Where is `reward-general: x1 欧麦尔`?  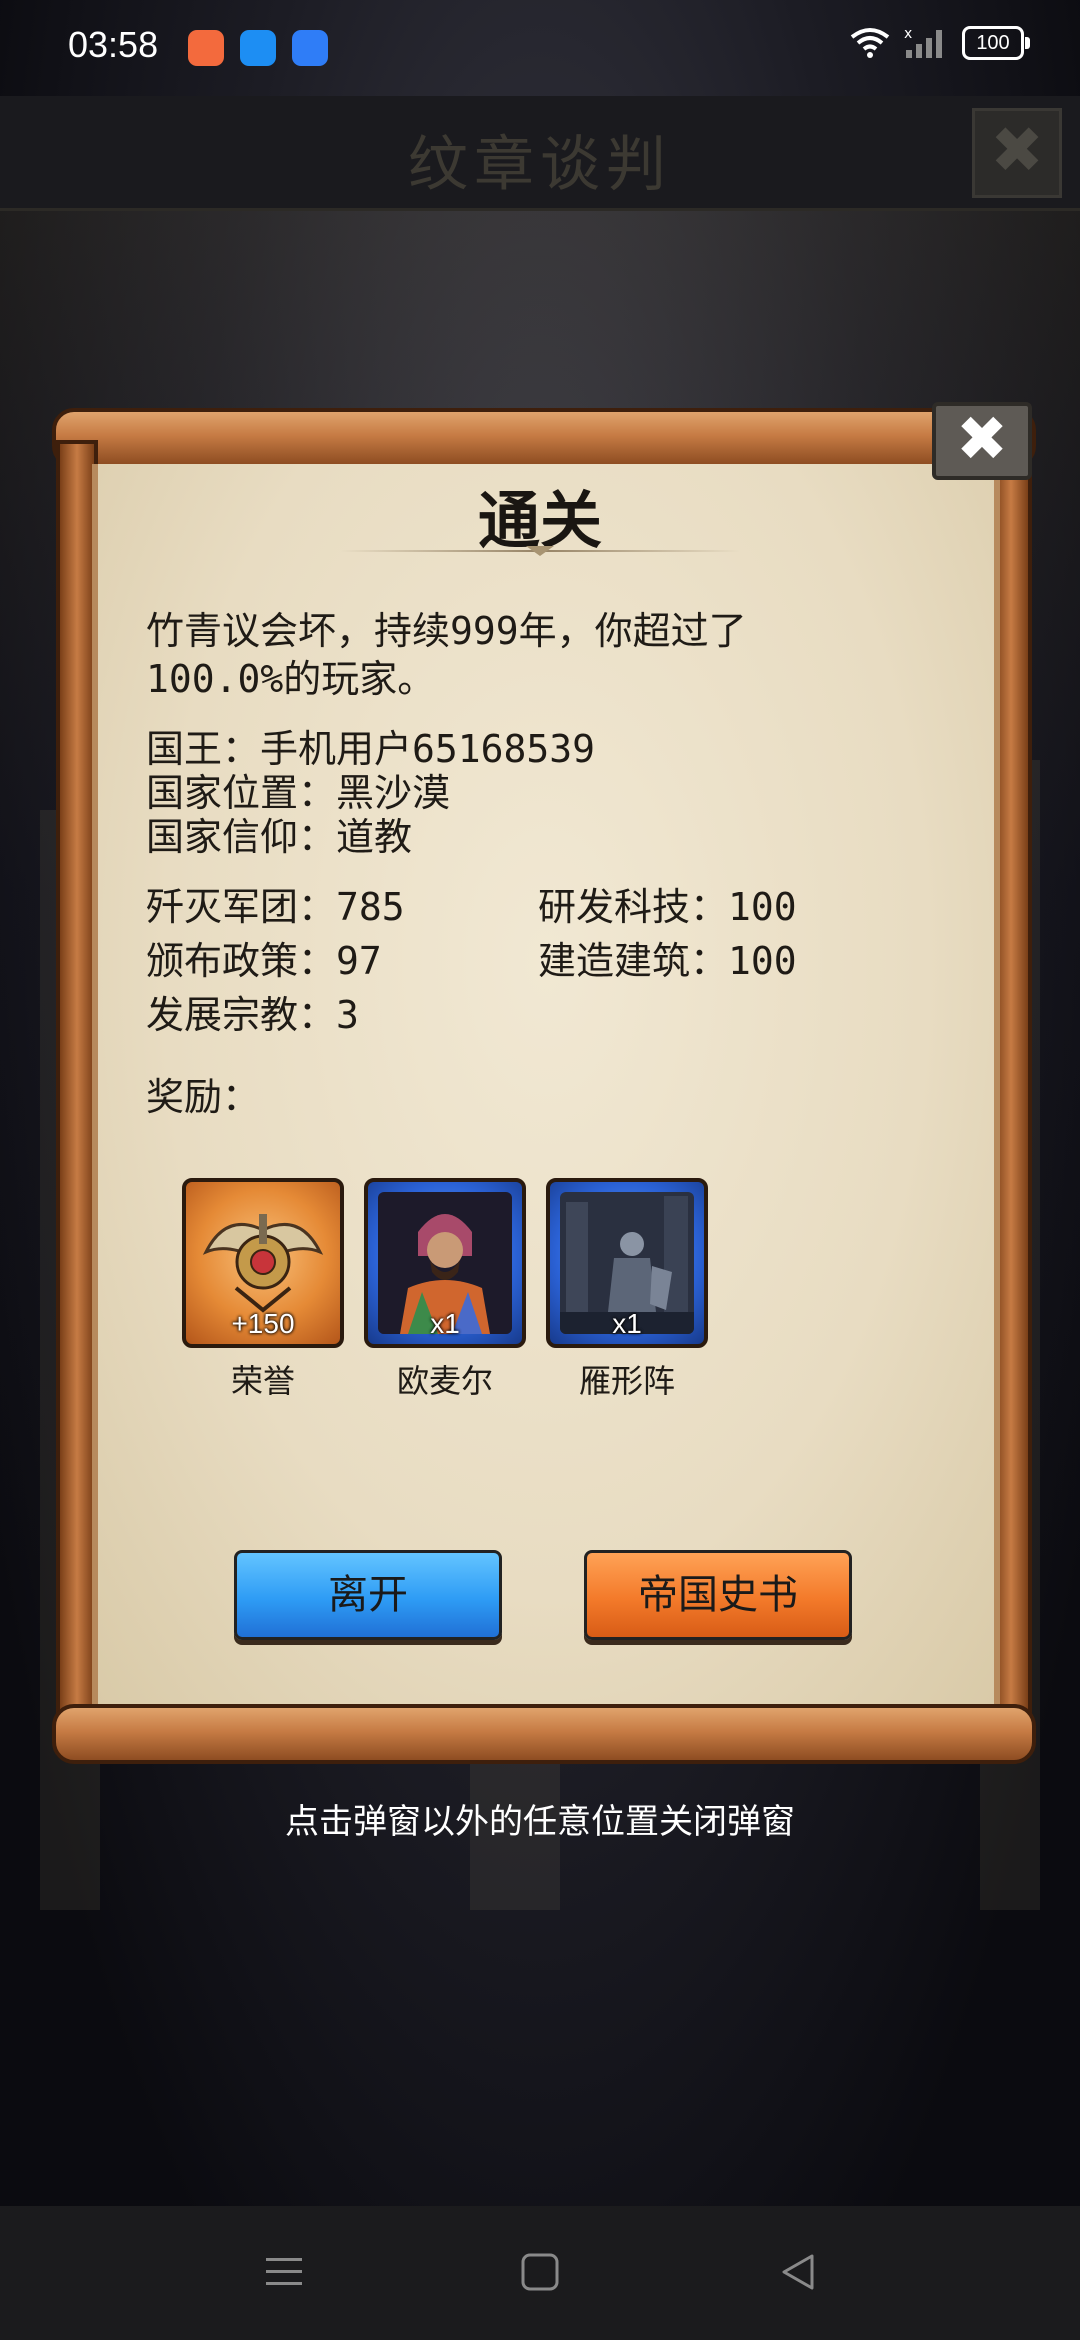 reward-general: x1 欧麦尔 is located at coordinates (445, 1290).